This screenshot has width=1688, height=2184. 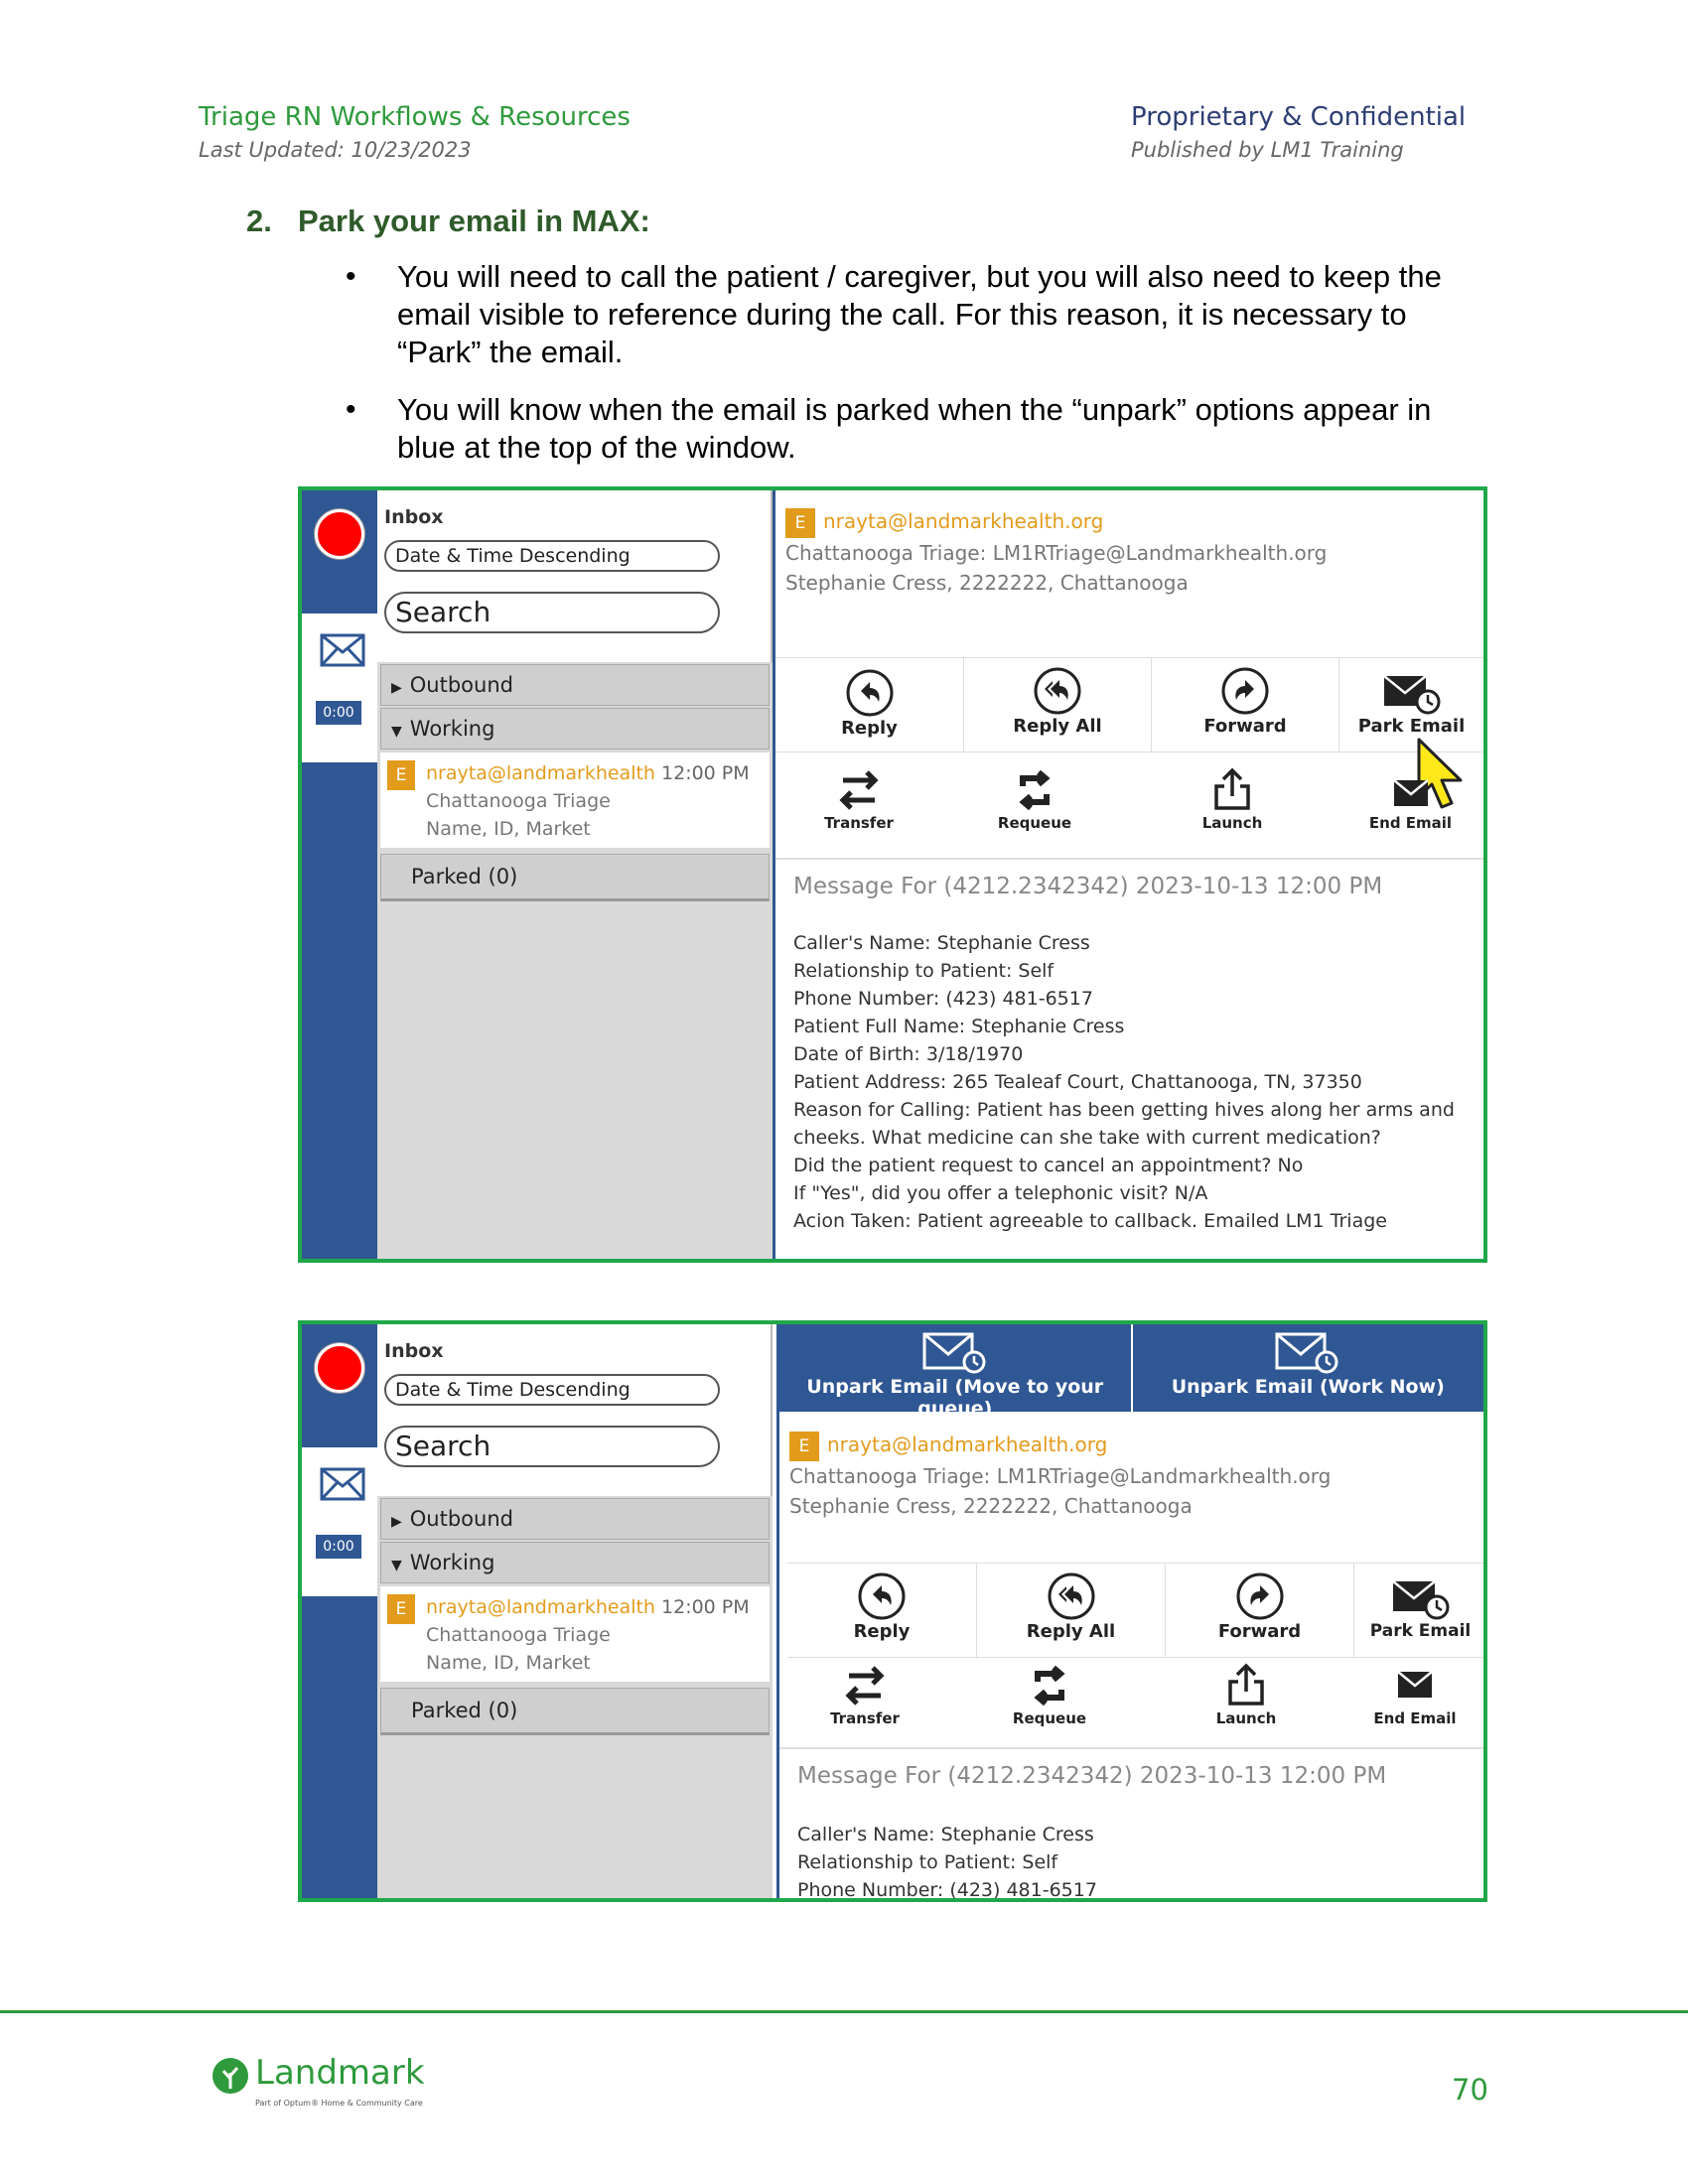 What do you see at coordinates (335, 150) in the screenshot?
I see `last-updated: Last Updated: 10/23/2023` at bounding box center [335, 150].